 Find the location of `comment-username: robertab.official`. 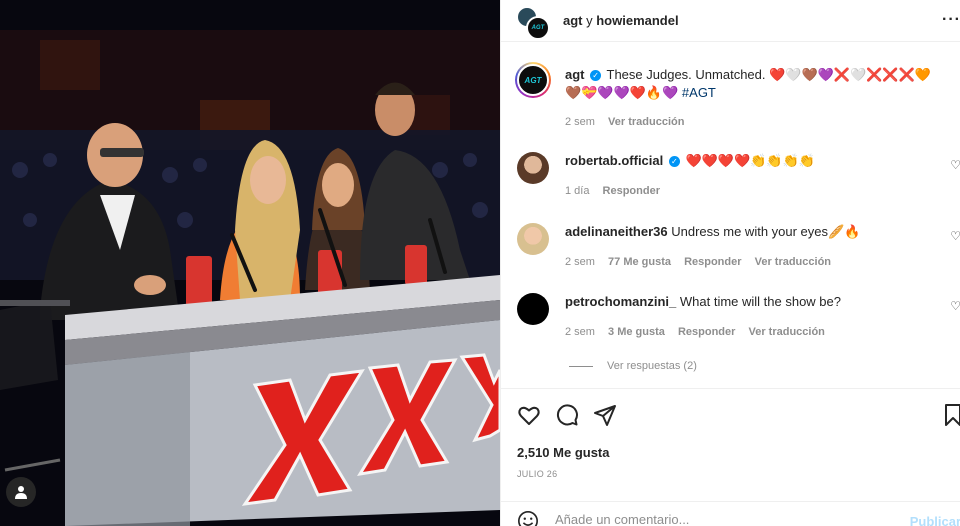

comment-username: robertab.official is located at coordinates (614, 160).